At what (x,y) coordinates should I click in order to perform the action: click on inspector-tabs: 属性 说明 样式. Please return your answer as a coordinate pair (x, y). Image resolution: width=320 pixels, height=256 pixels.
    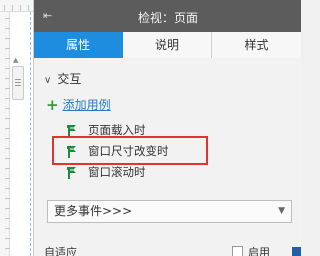
    Looking at the image, I should click on (167, 45).